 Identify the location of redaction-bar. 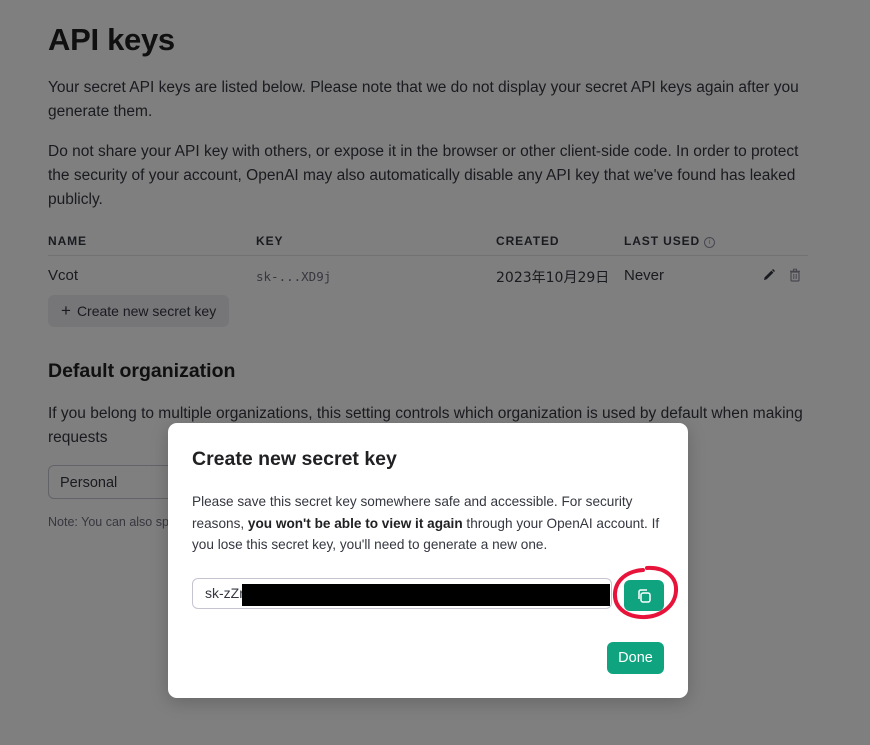
(426, 595).